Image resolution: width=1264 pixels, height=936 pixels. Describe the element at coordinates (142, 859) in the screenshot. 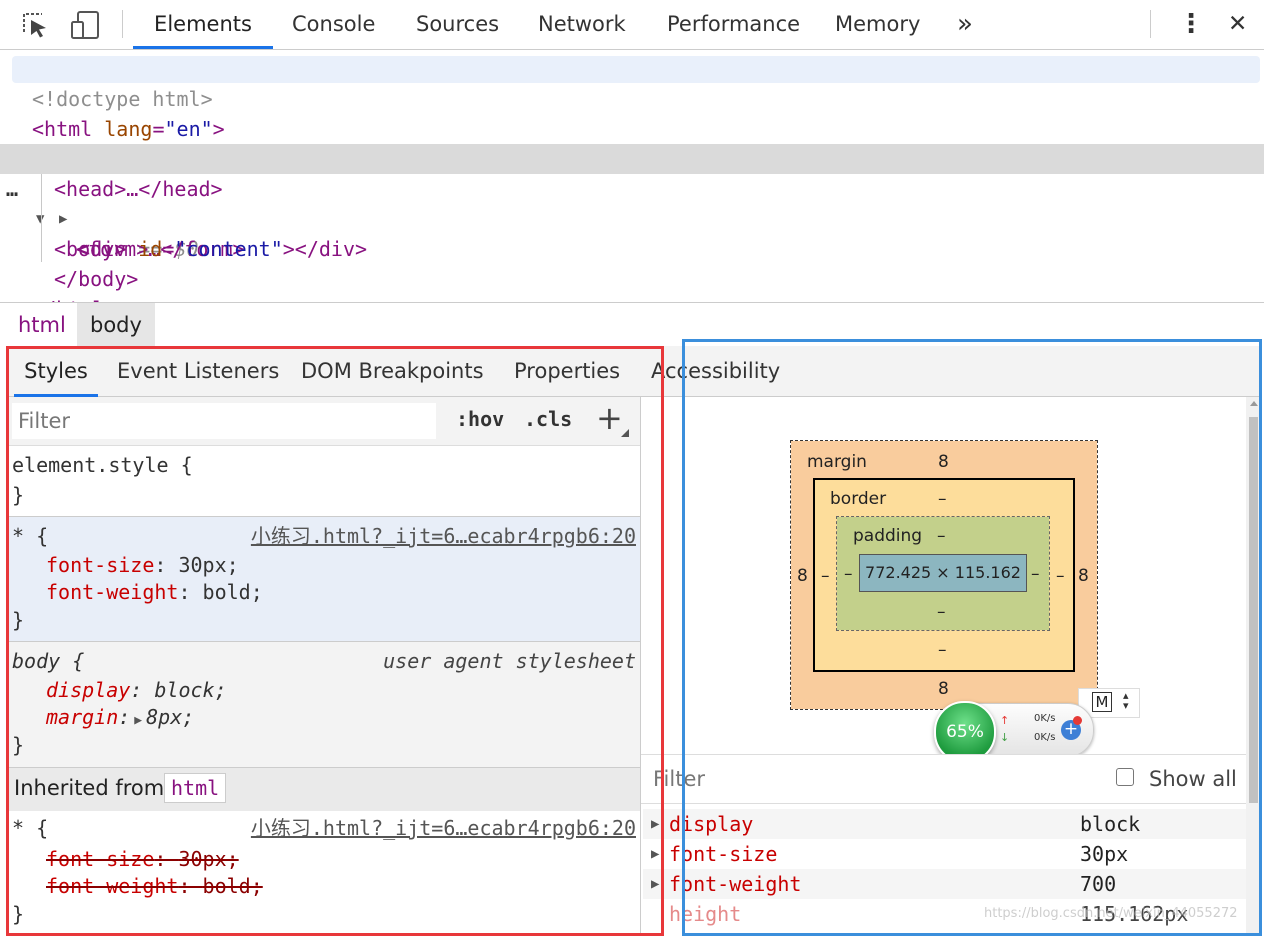

I see `rule3-prop-row-overridden: font-size: 30px;` at that location.